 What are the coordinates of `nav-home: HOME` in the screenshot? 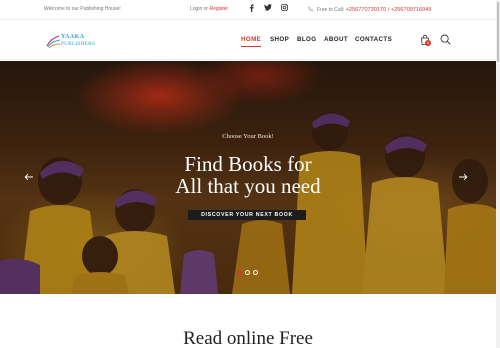 It's located at (251, 41).